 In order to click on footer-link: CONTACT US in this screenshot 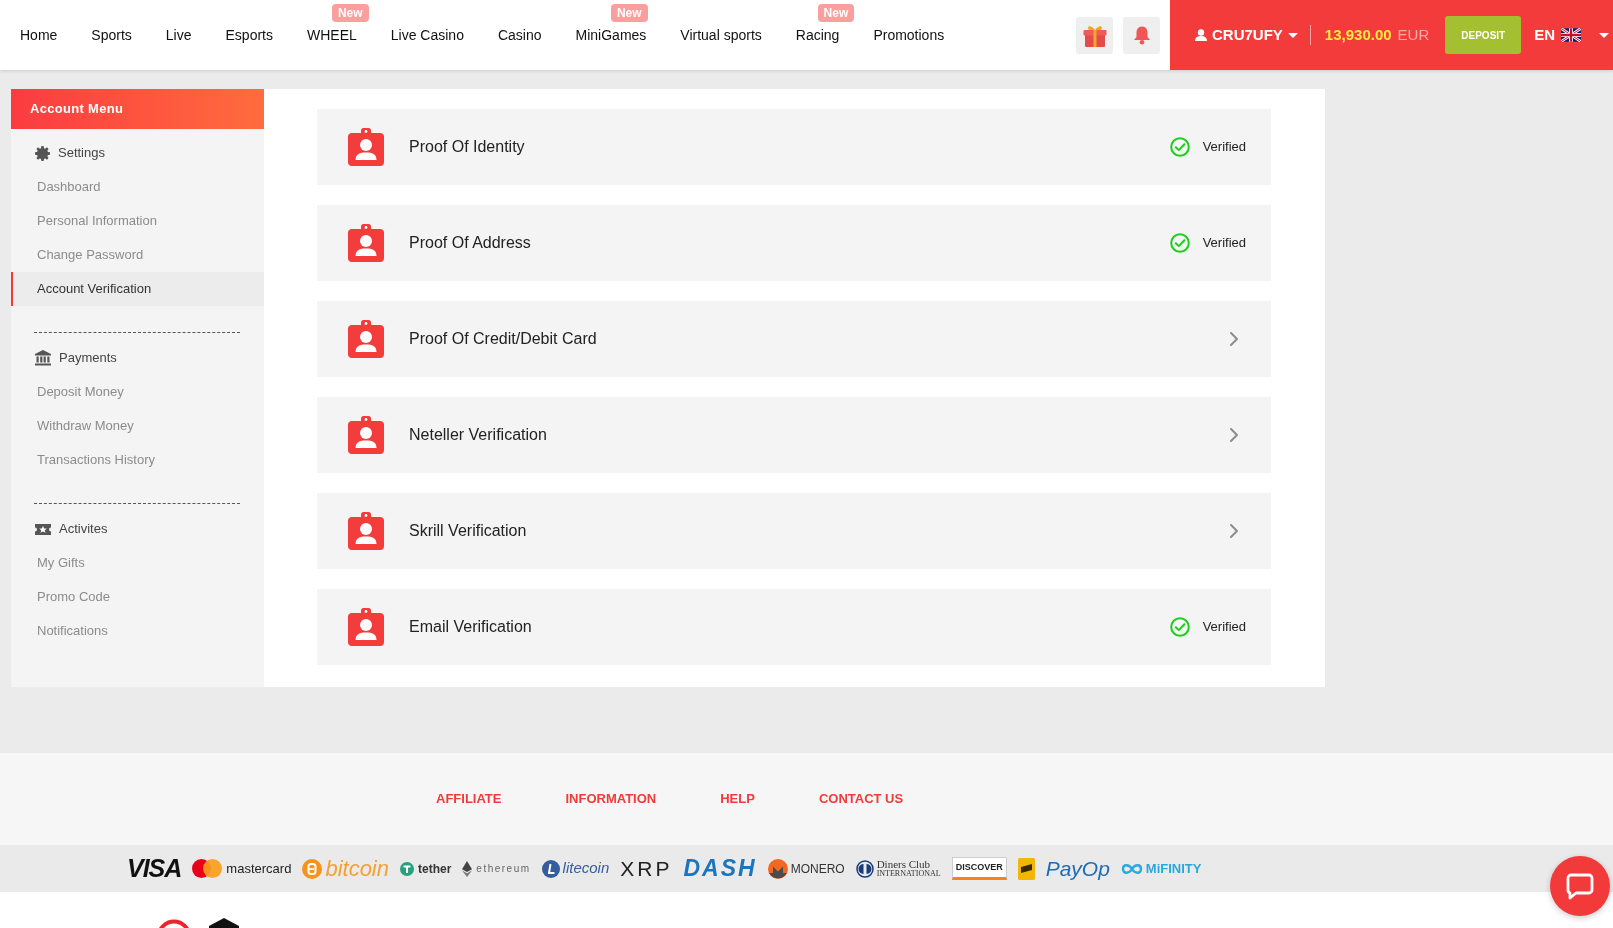, I will do `click(861, 799)`.